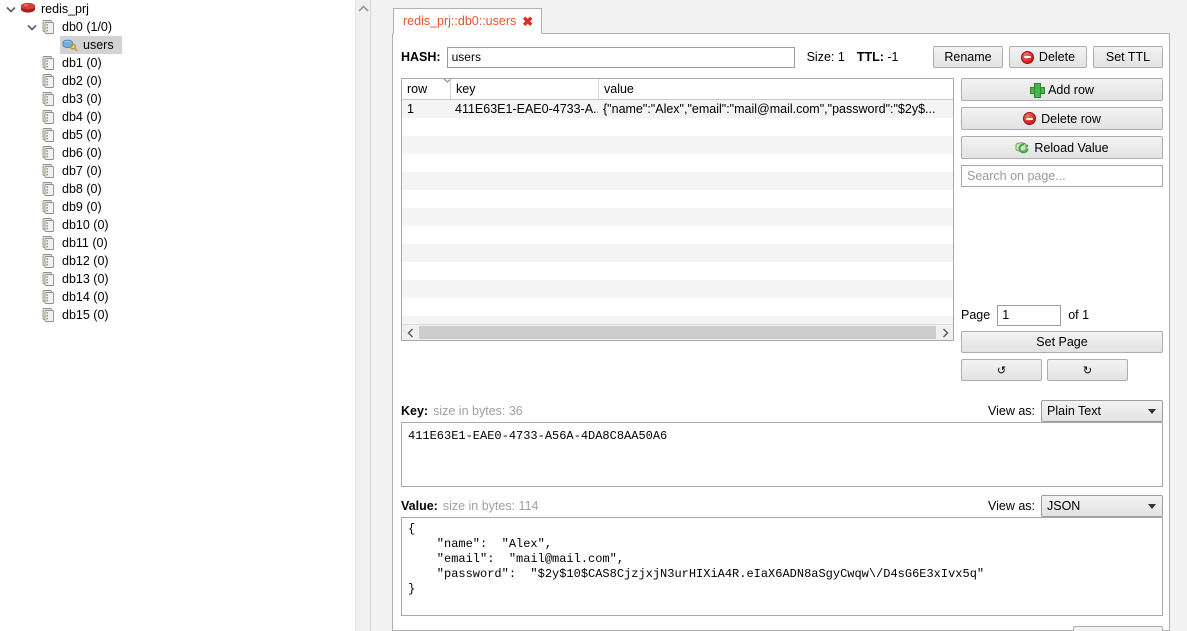  I want to click on tree-item-label: db7 (0), so click(82, 171).